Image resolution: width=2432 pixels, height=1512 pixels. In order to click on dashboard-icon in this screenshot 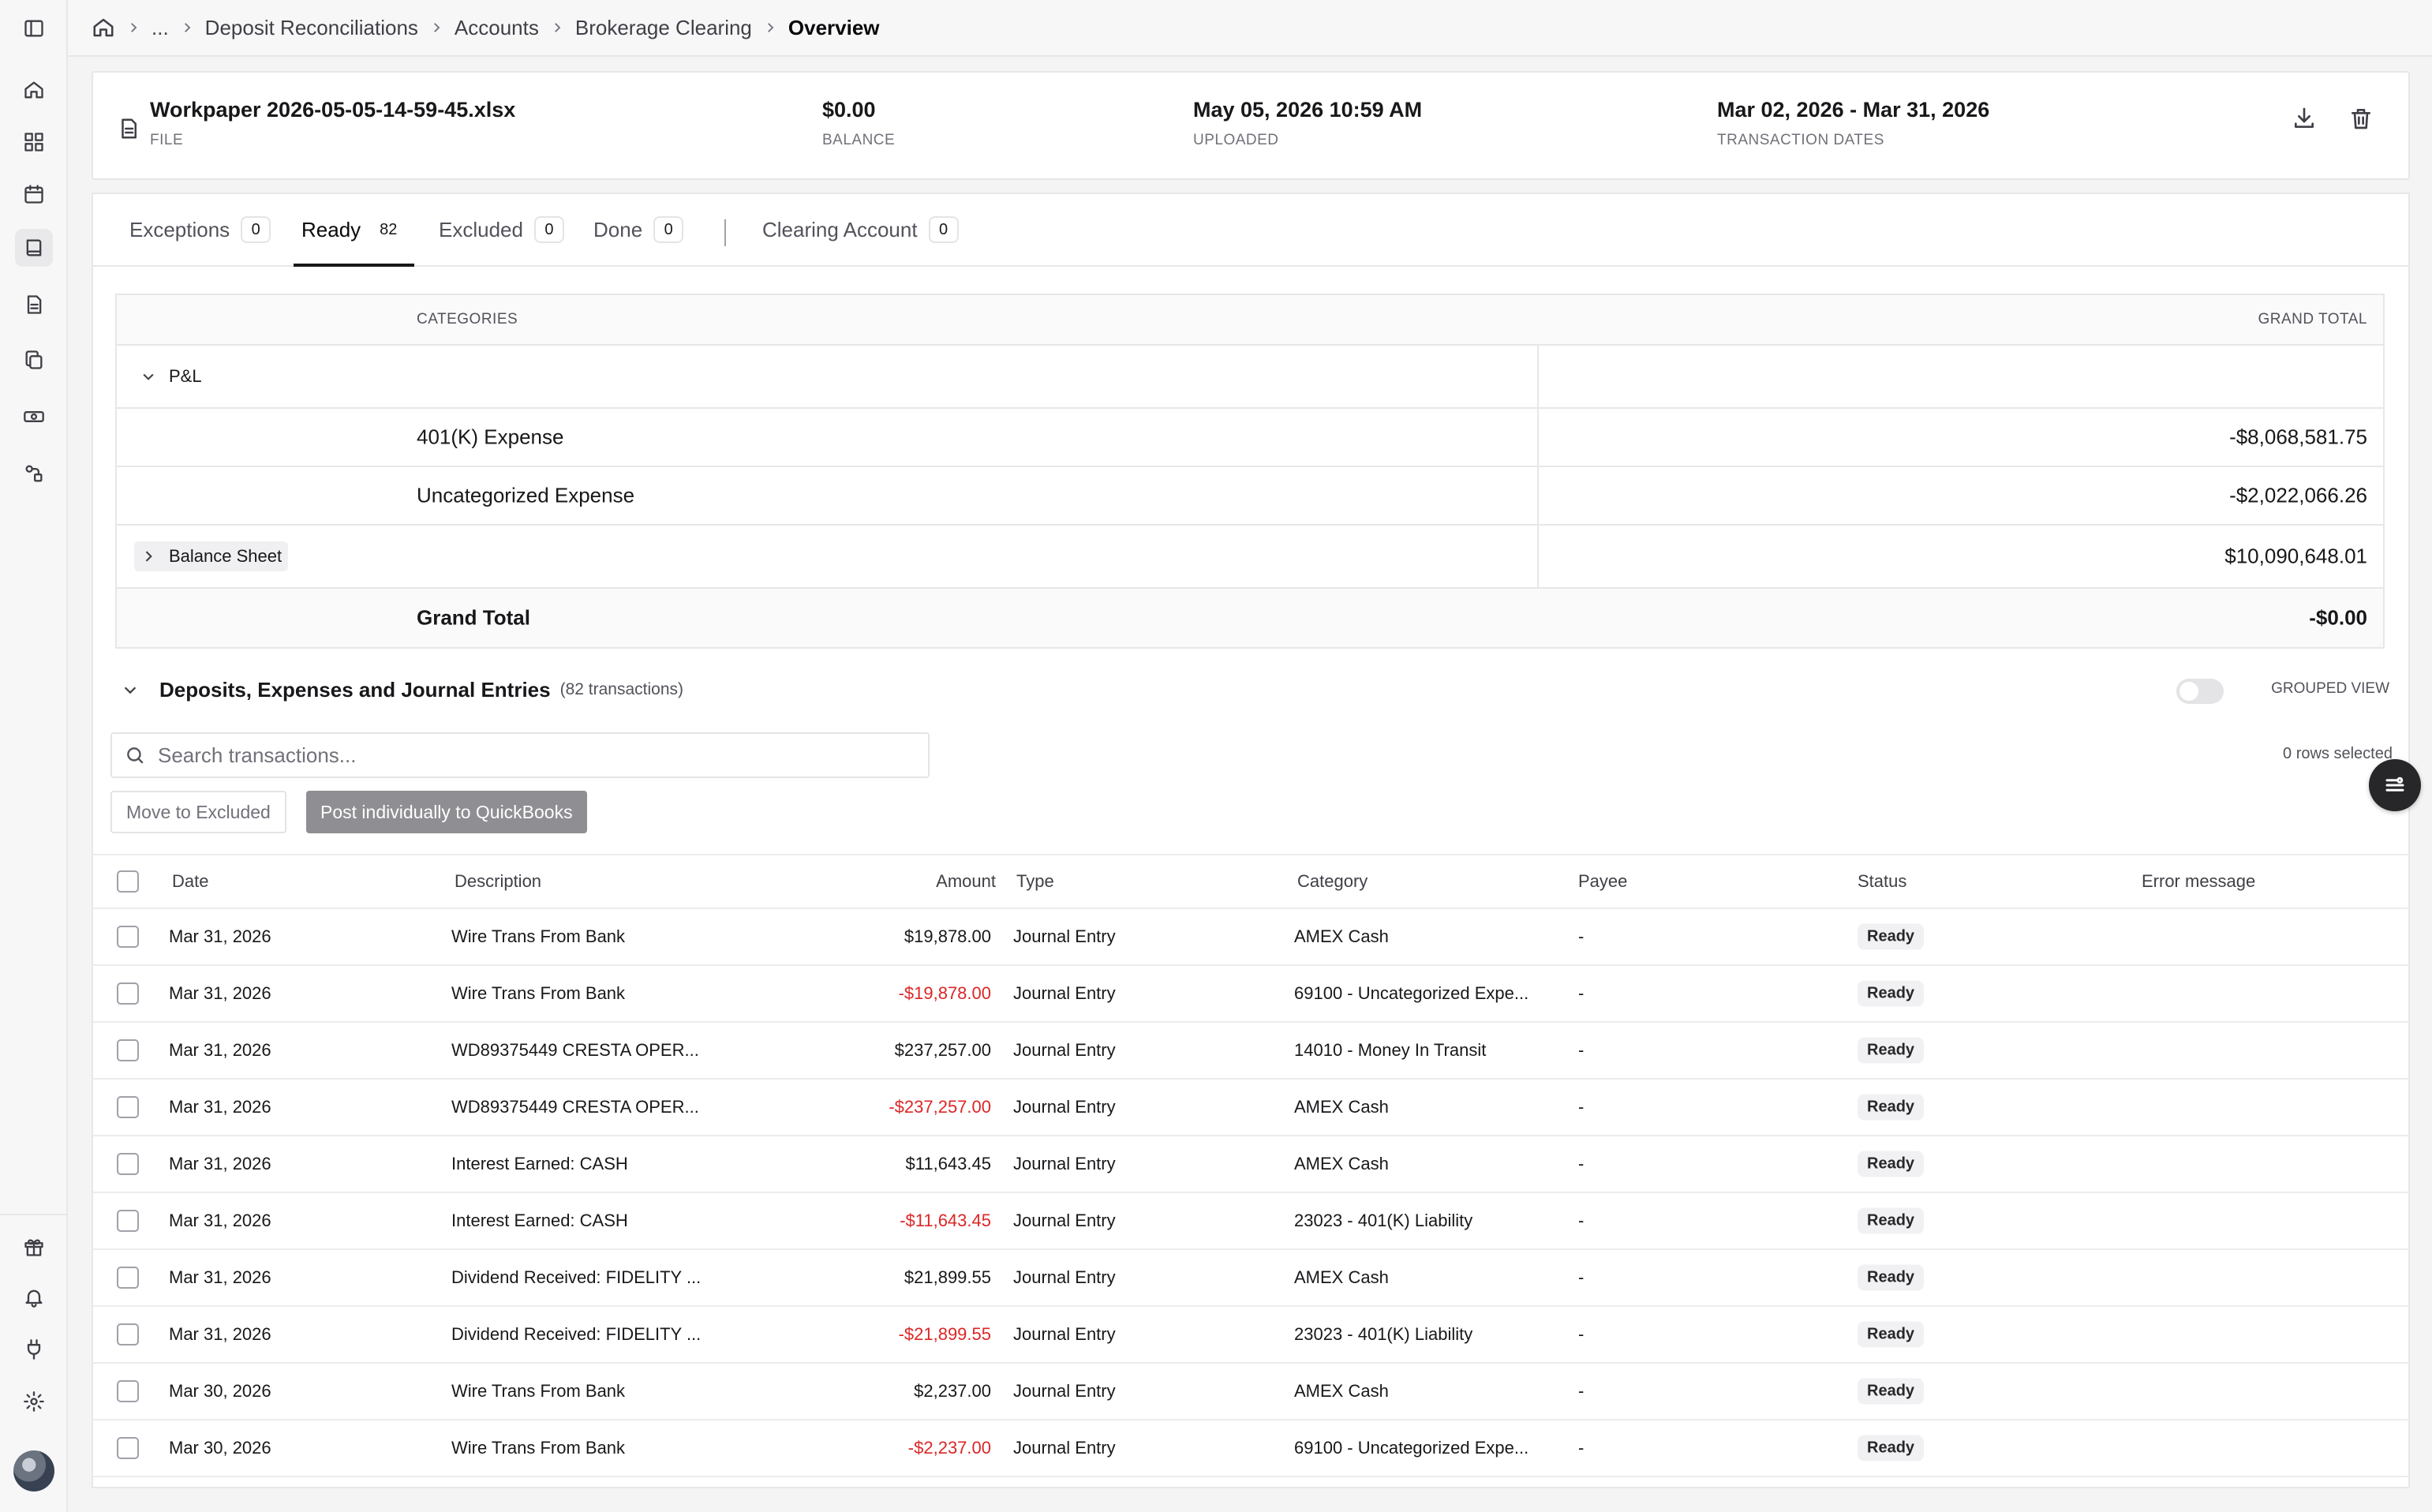, I will do `click(34, 142)`.